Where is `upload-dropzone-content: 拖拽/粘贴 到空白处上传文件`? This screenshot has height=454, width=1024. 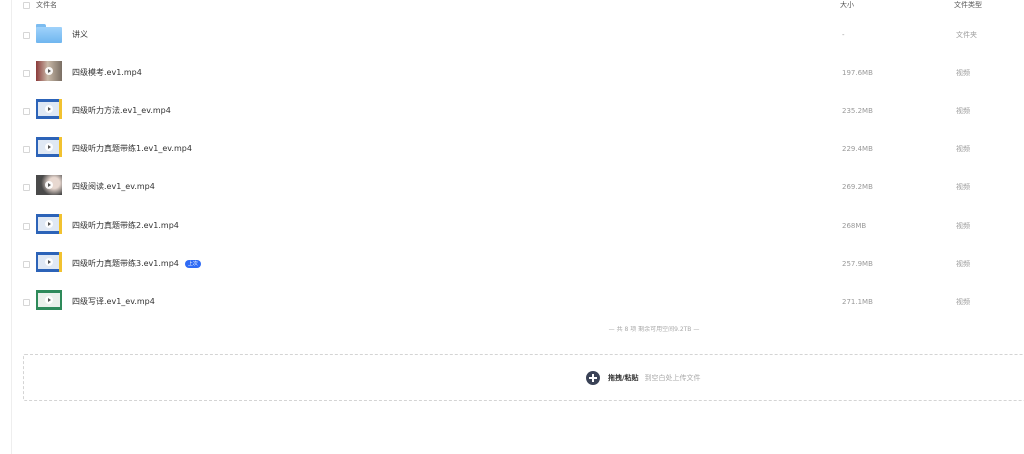 upload-dropzone-content: 拖拽/粘贴 到空白处上传文件 is located at coordinates (643, 378).